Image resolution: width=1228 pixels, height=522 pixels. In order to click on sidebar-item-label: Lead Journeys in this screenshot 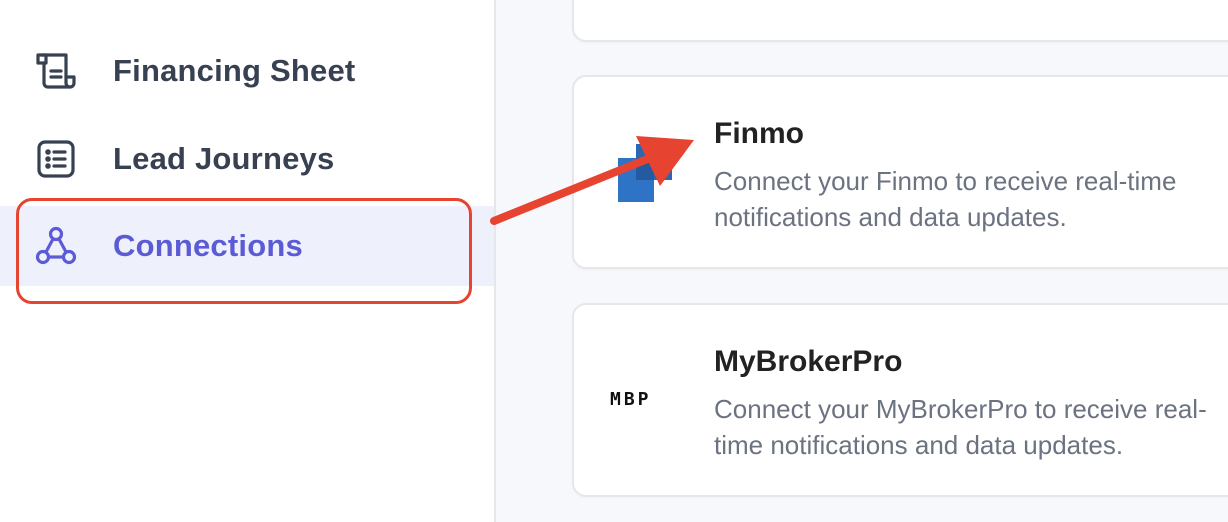, I will do `click(224, 158)`.